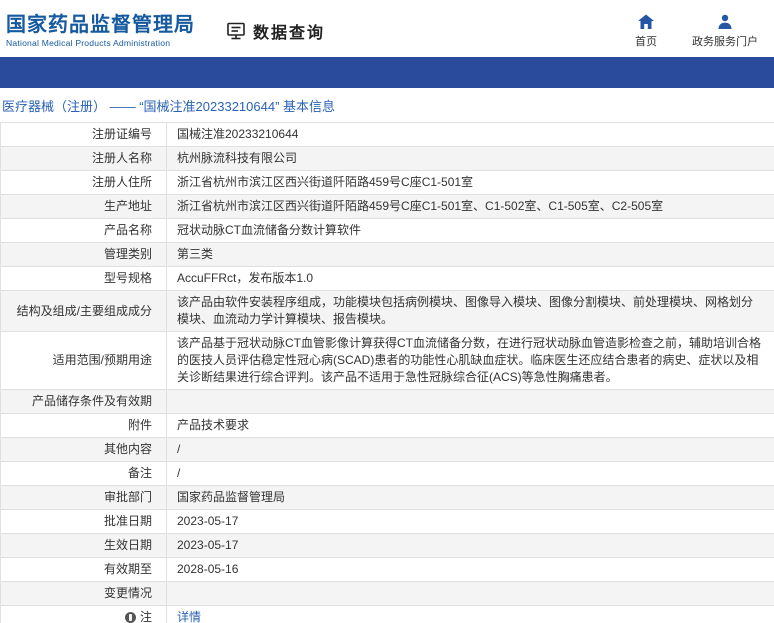 This screenshot has width=774, height=623. I want to click on table-row: 审批部门 国家药品监督管理局, so click(387, 498).